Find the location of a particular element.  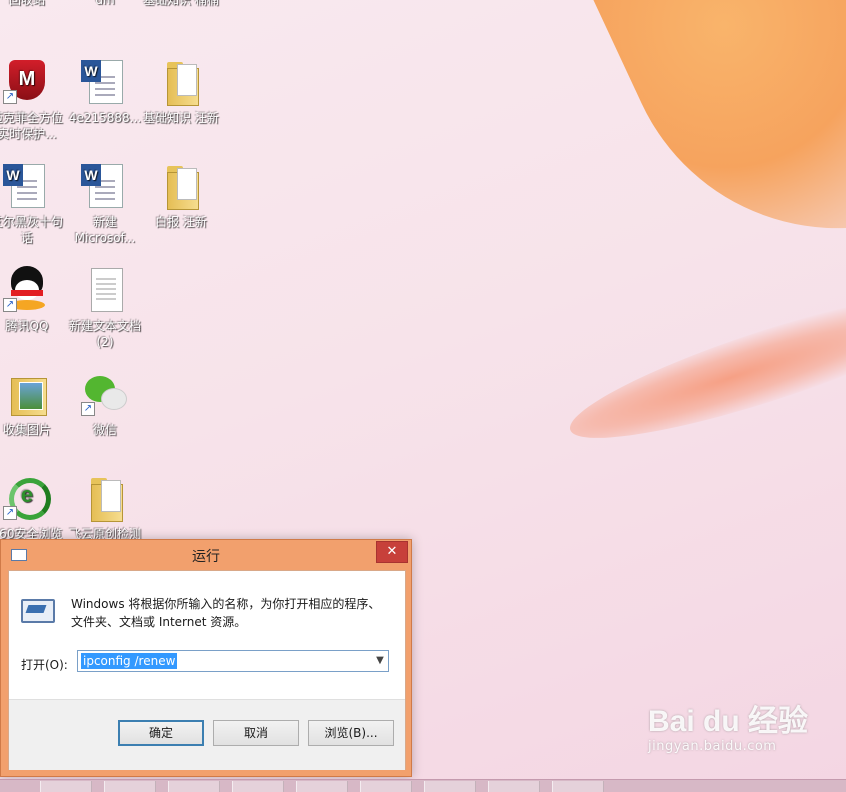

cancel-button: 取消 is located at coordinates (256, 733).